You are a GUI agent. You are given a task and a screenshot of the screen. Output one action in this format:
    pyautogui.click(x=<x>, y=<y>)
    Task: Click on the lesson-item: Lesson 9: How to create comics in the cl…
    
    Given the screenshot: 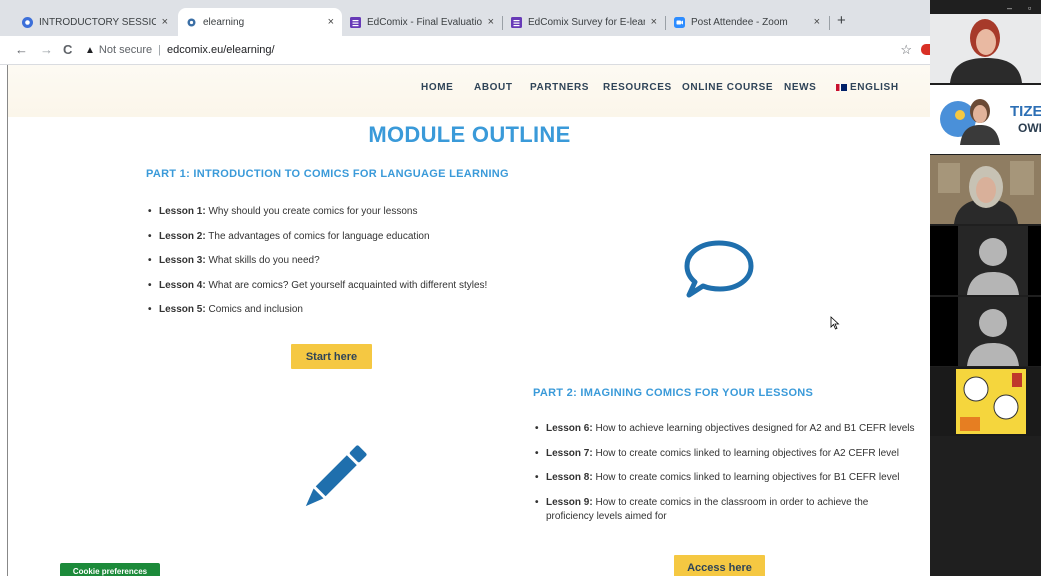 What is the action you would take?
    pyautogui.click(x=725, y=516)
    